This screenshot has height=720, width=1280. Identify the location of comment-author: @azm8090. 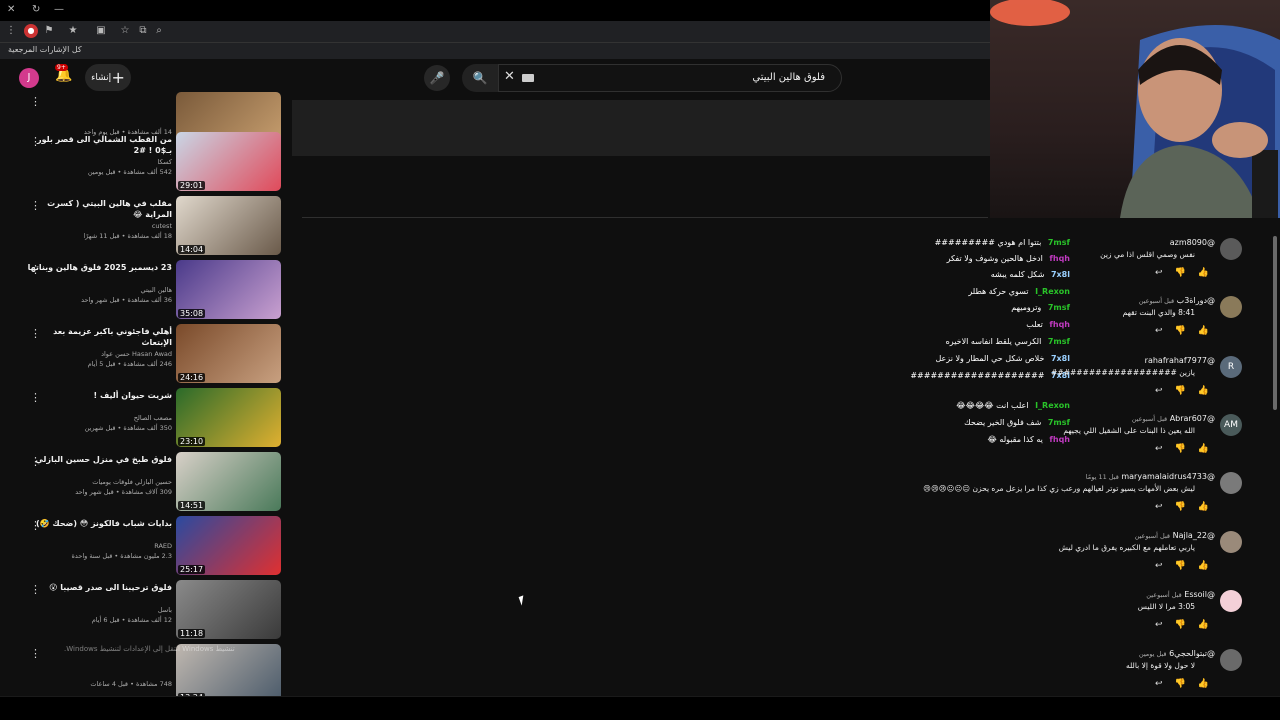
(1192, 242).